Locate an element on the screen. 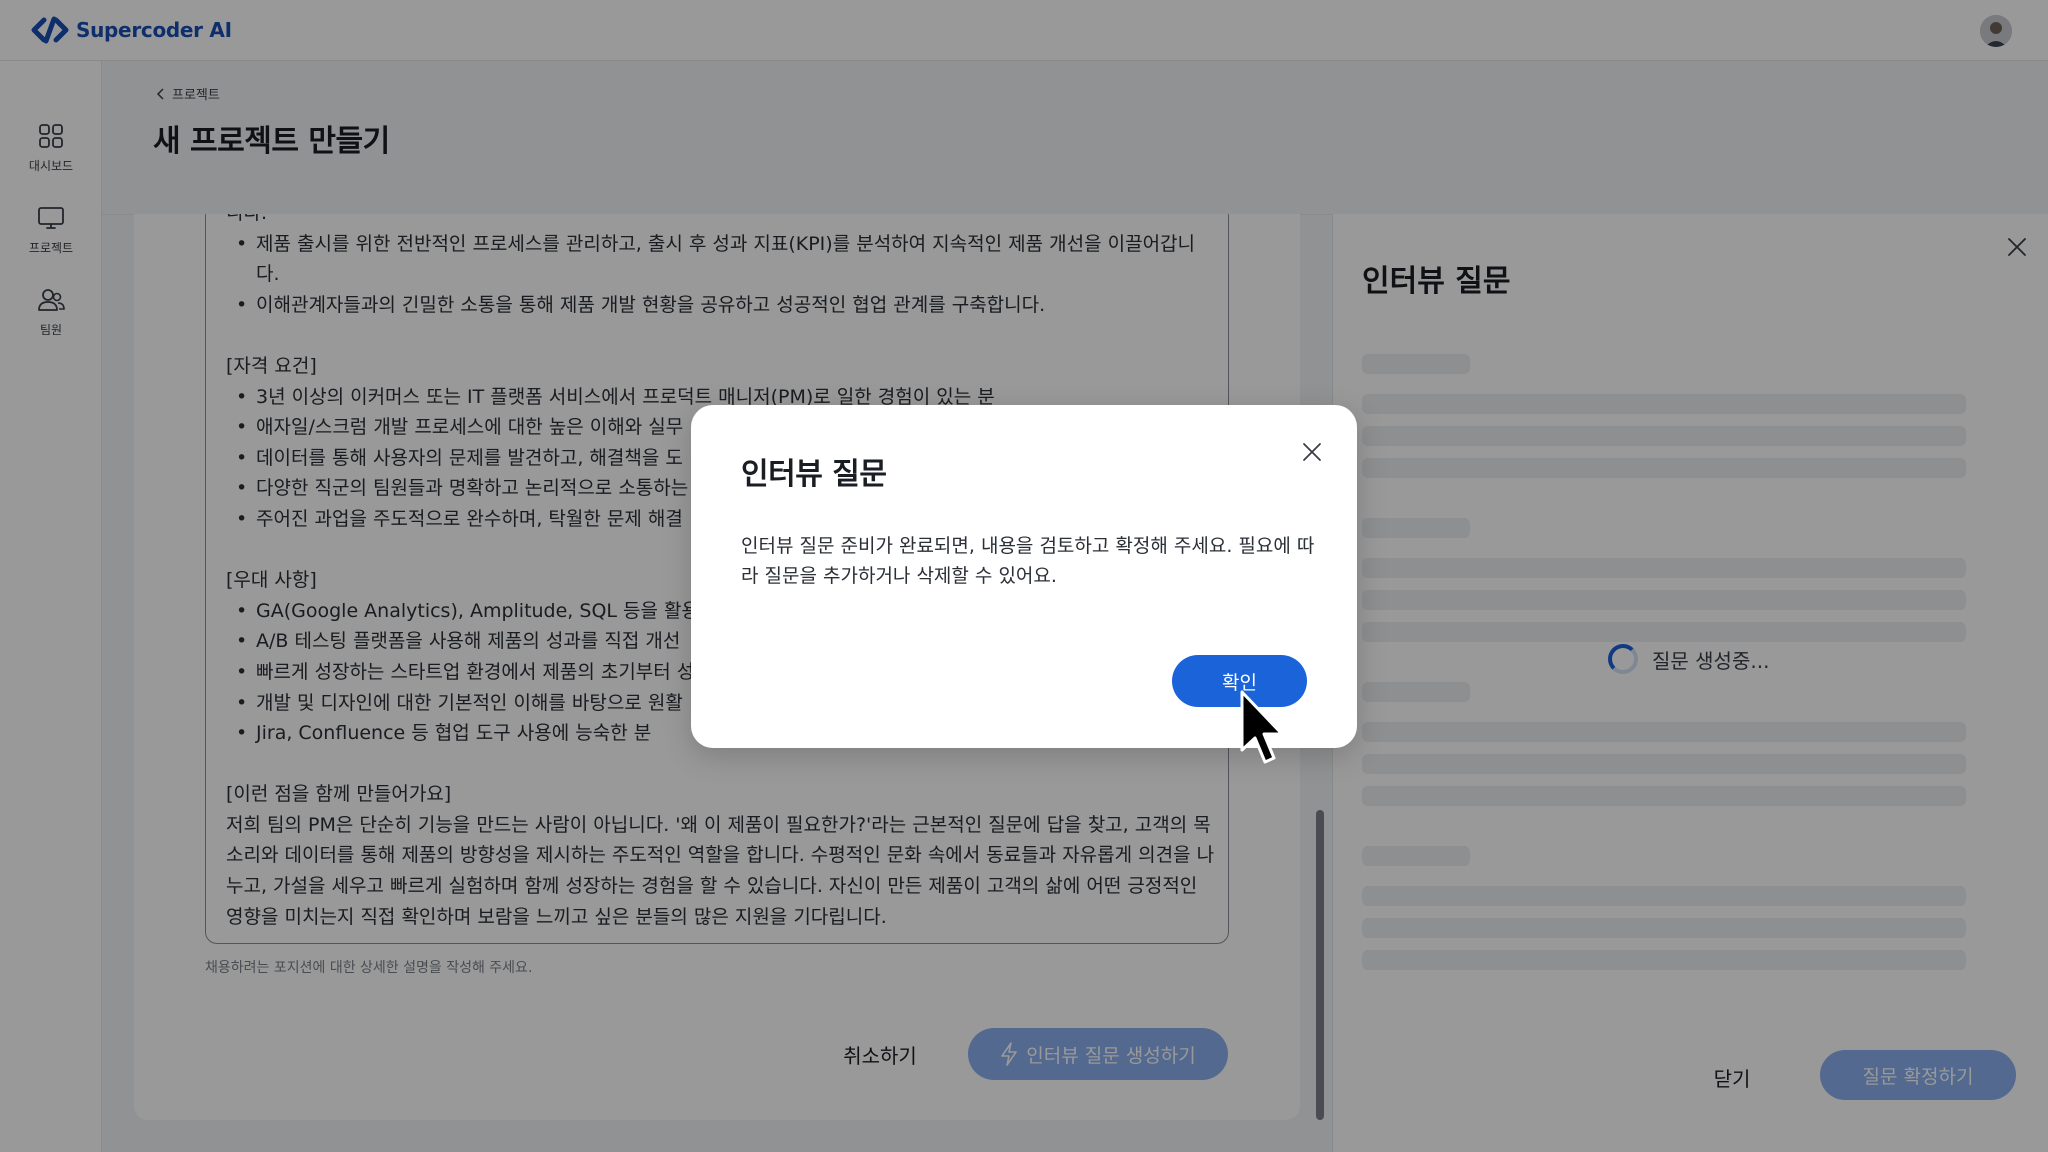 The width and height of the screenshot is (2048, 1152). mouse-cursor-icon is located at coordinates (1262, 727).